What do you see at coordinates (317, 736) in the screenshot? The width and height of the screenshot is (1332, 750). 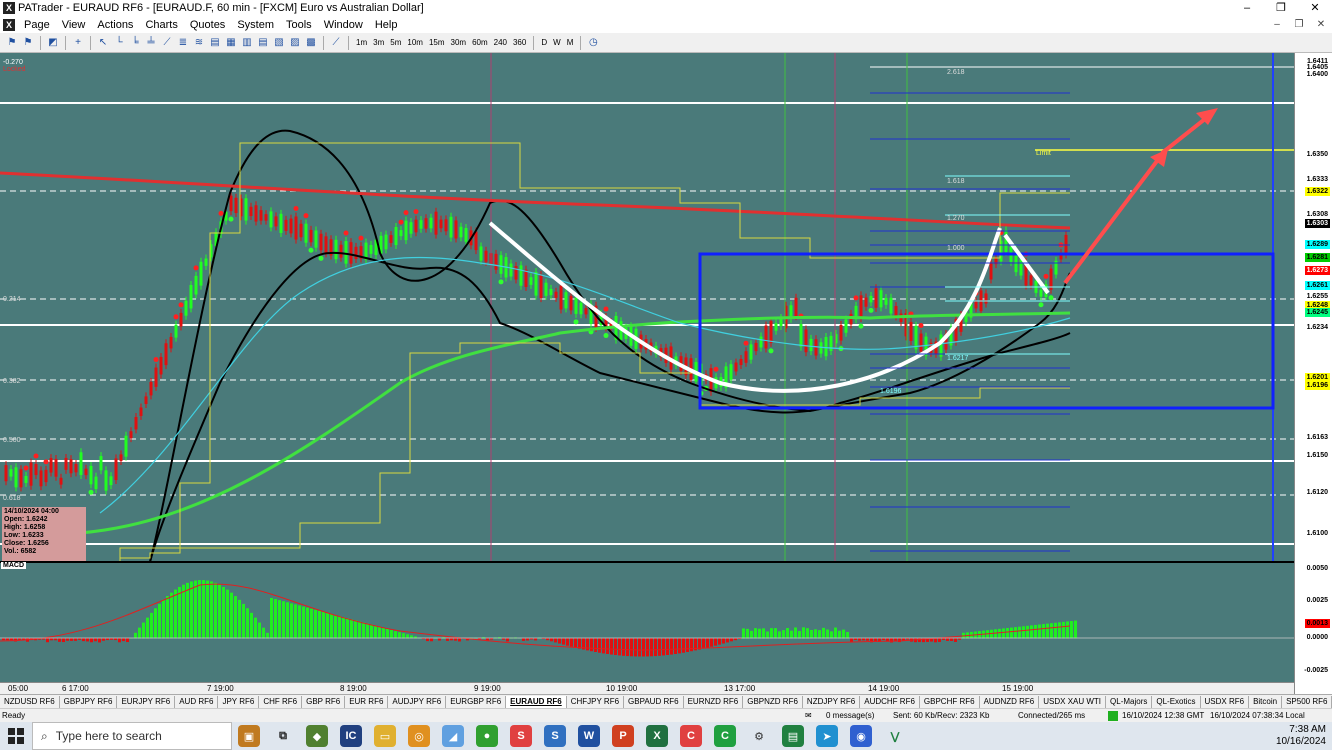 I see `app-icon: ◆` at bounding box center [317, 736].